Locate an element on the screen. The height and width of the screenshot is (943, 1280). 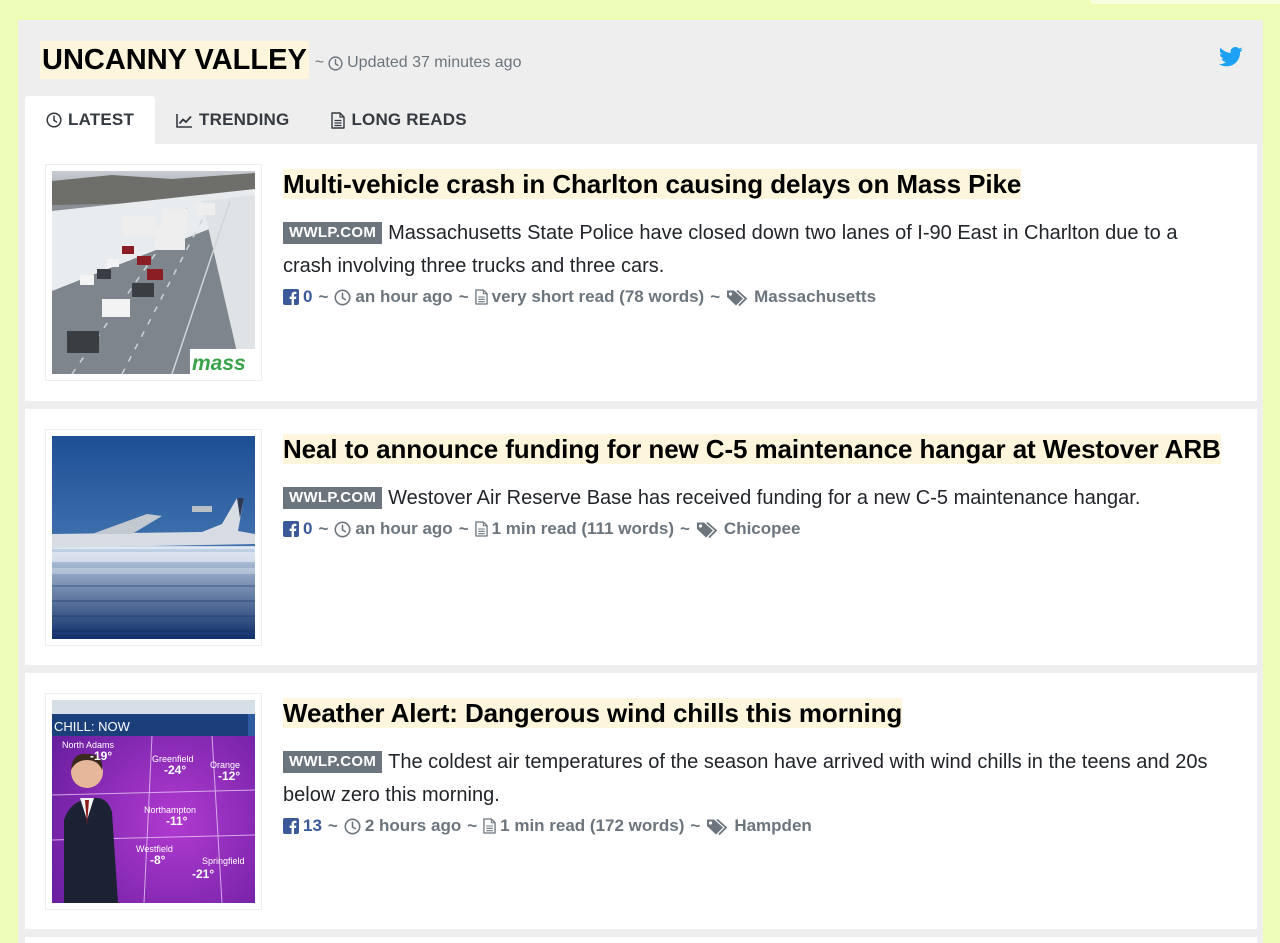
updated-status: ~ Updated 37 minutes ago is located at coordinates (418, 63).